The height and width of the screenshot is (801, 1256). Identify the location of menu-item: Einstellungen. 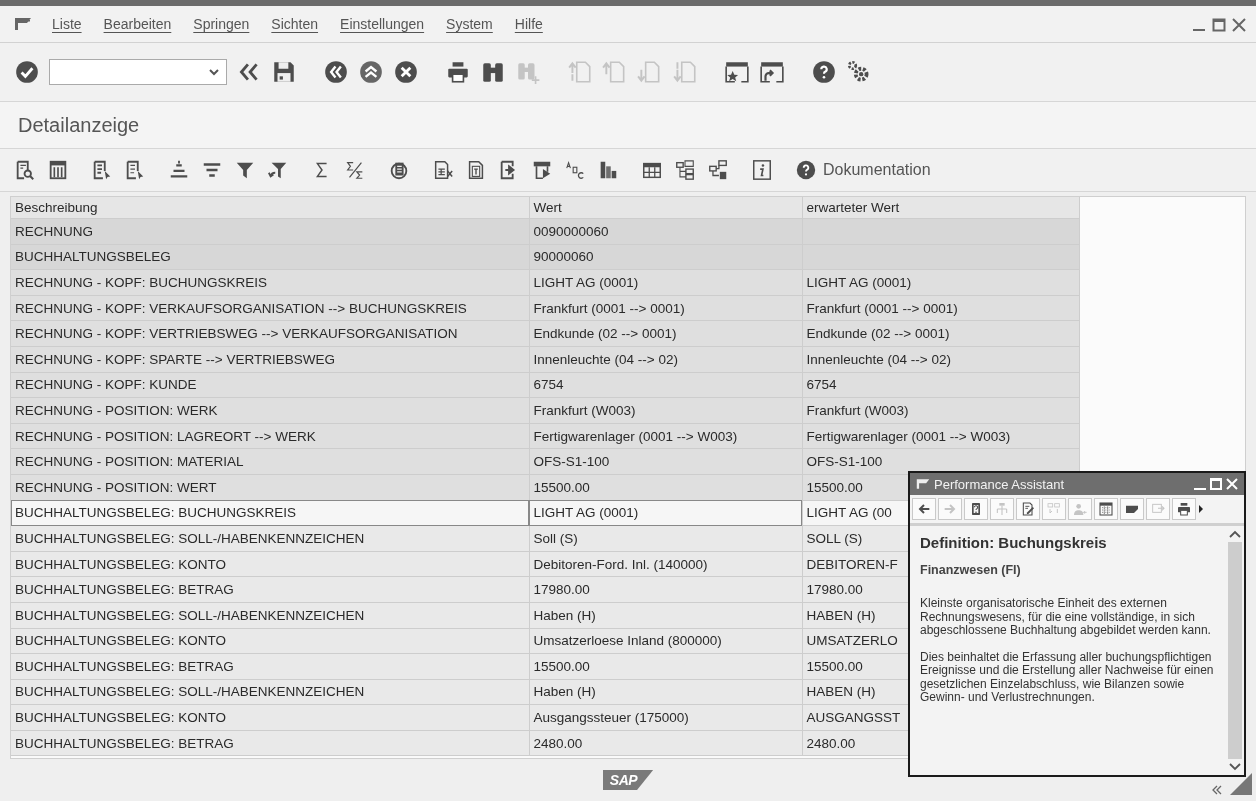
(385, 24).